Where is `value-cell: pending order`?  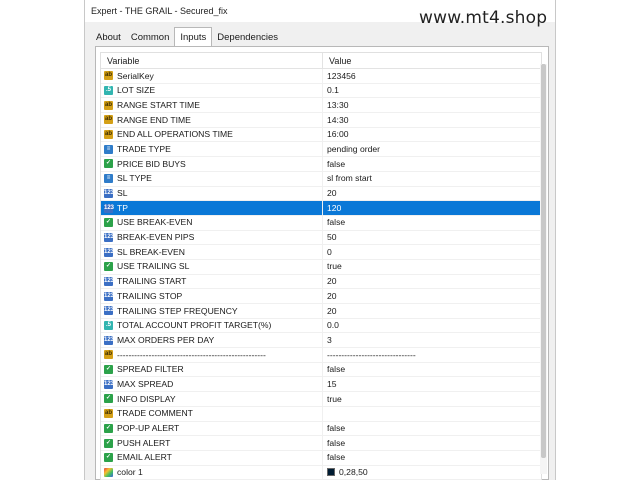
value-cell: pending order is located at coordinates (432, 149).